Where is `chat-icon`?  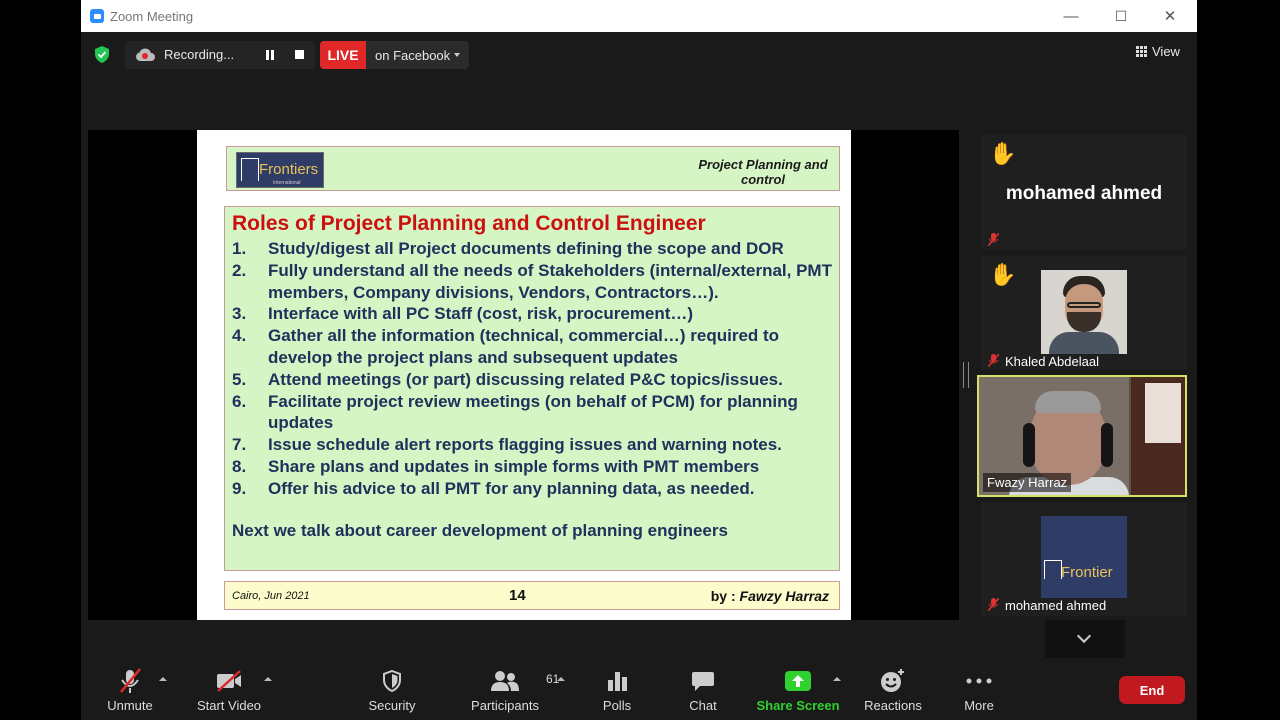
chat-icon is located at coordinates (703, 681).